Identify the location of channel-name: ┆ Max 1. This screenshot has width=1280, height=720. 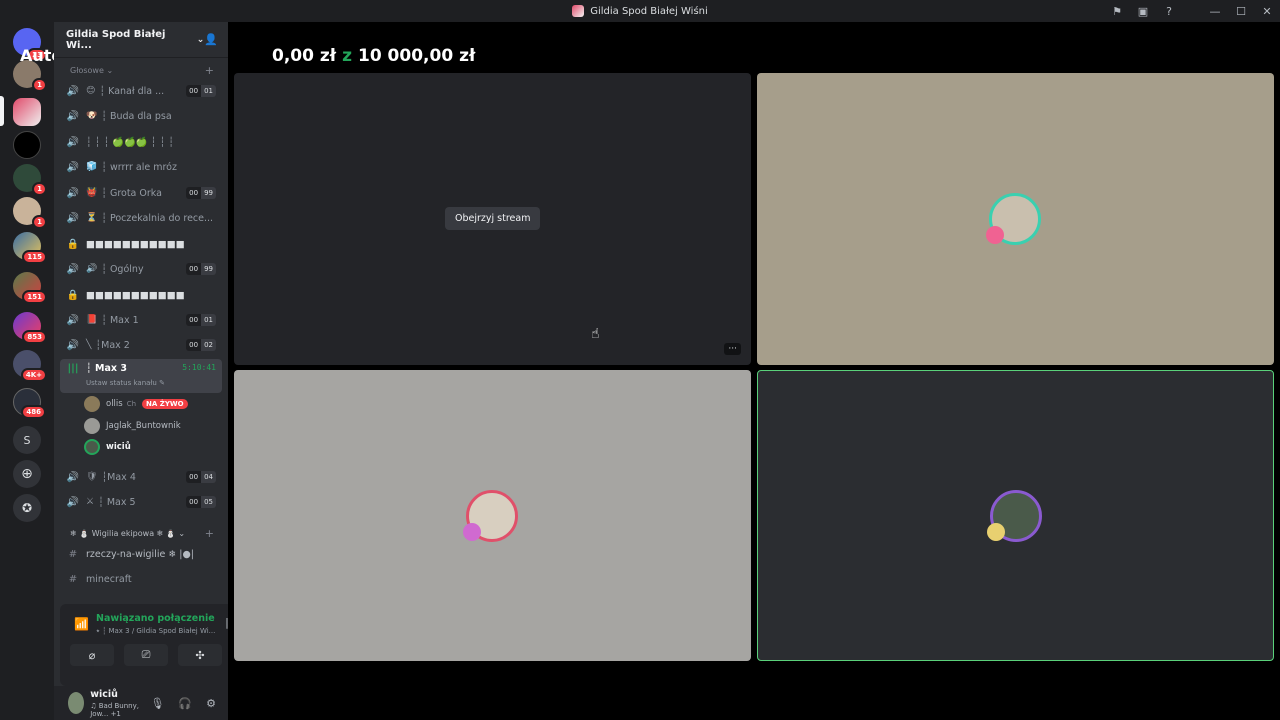
(120, 320).